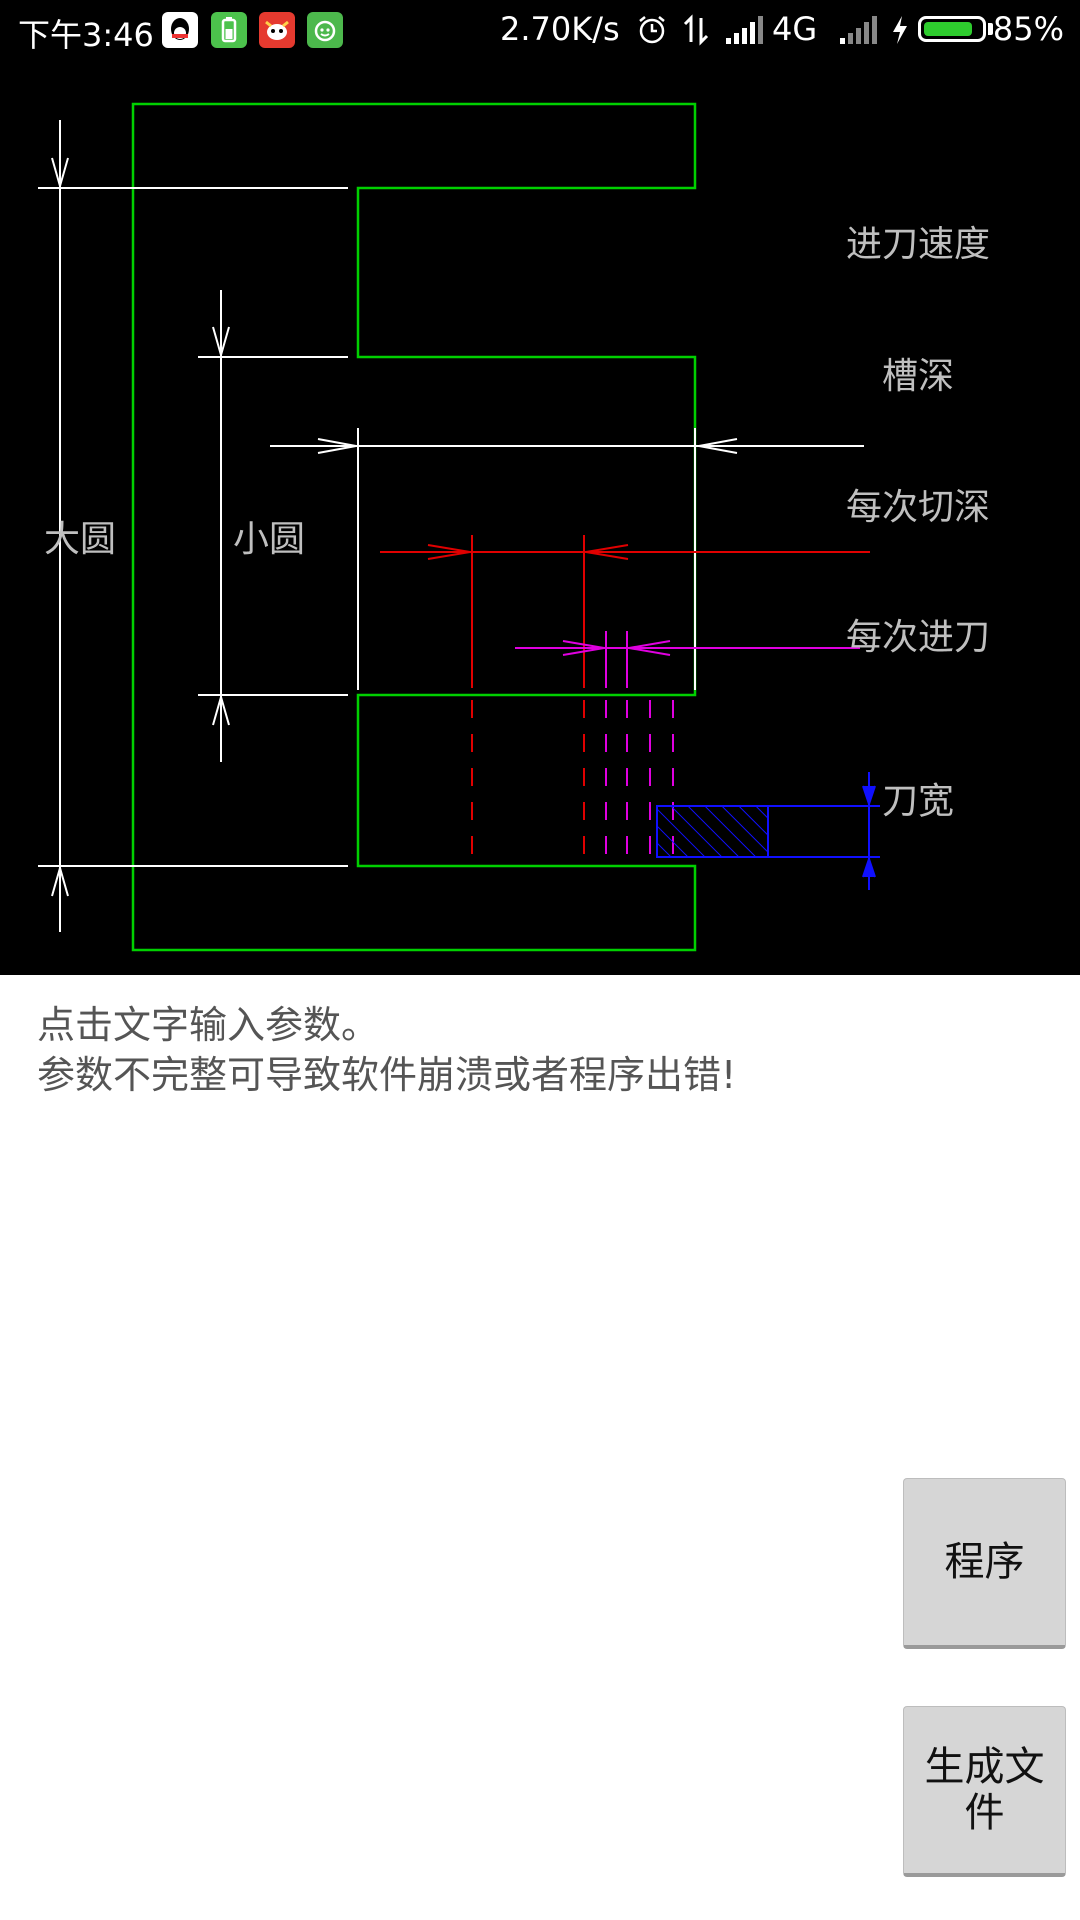 This screenshot has width=1080, height=1920. Describe the element at coordinates (277, 30) in the screenshot. I see `red-cow-icon` at that location.